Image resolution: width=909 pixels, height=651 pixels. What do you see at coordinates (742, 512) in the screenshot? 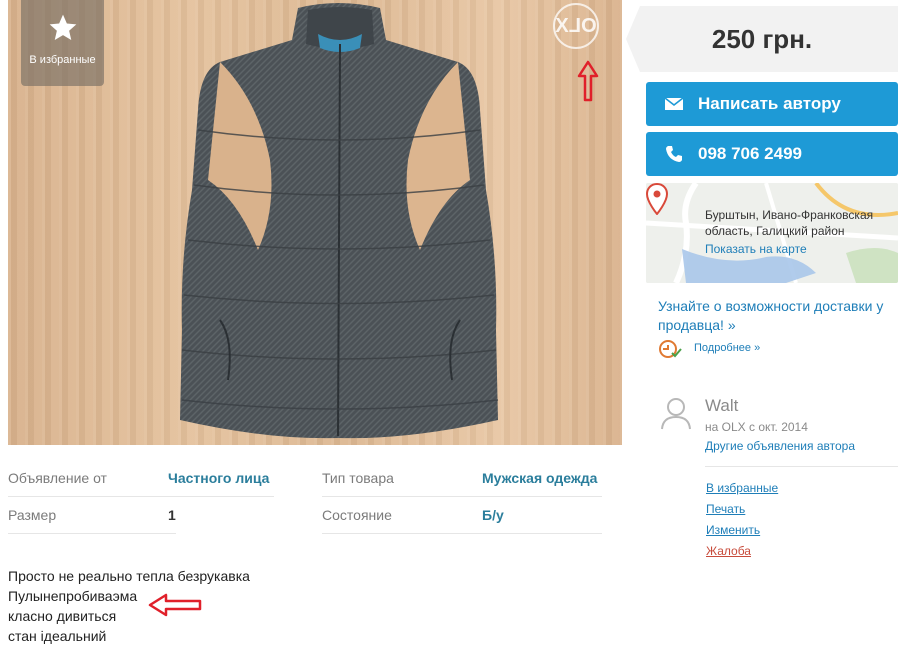
I see `print-link: Печать` at bounding box center [742, 512].